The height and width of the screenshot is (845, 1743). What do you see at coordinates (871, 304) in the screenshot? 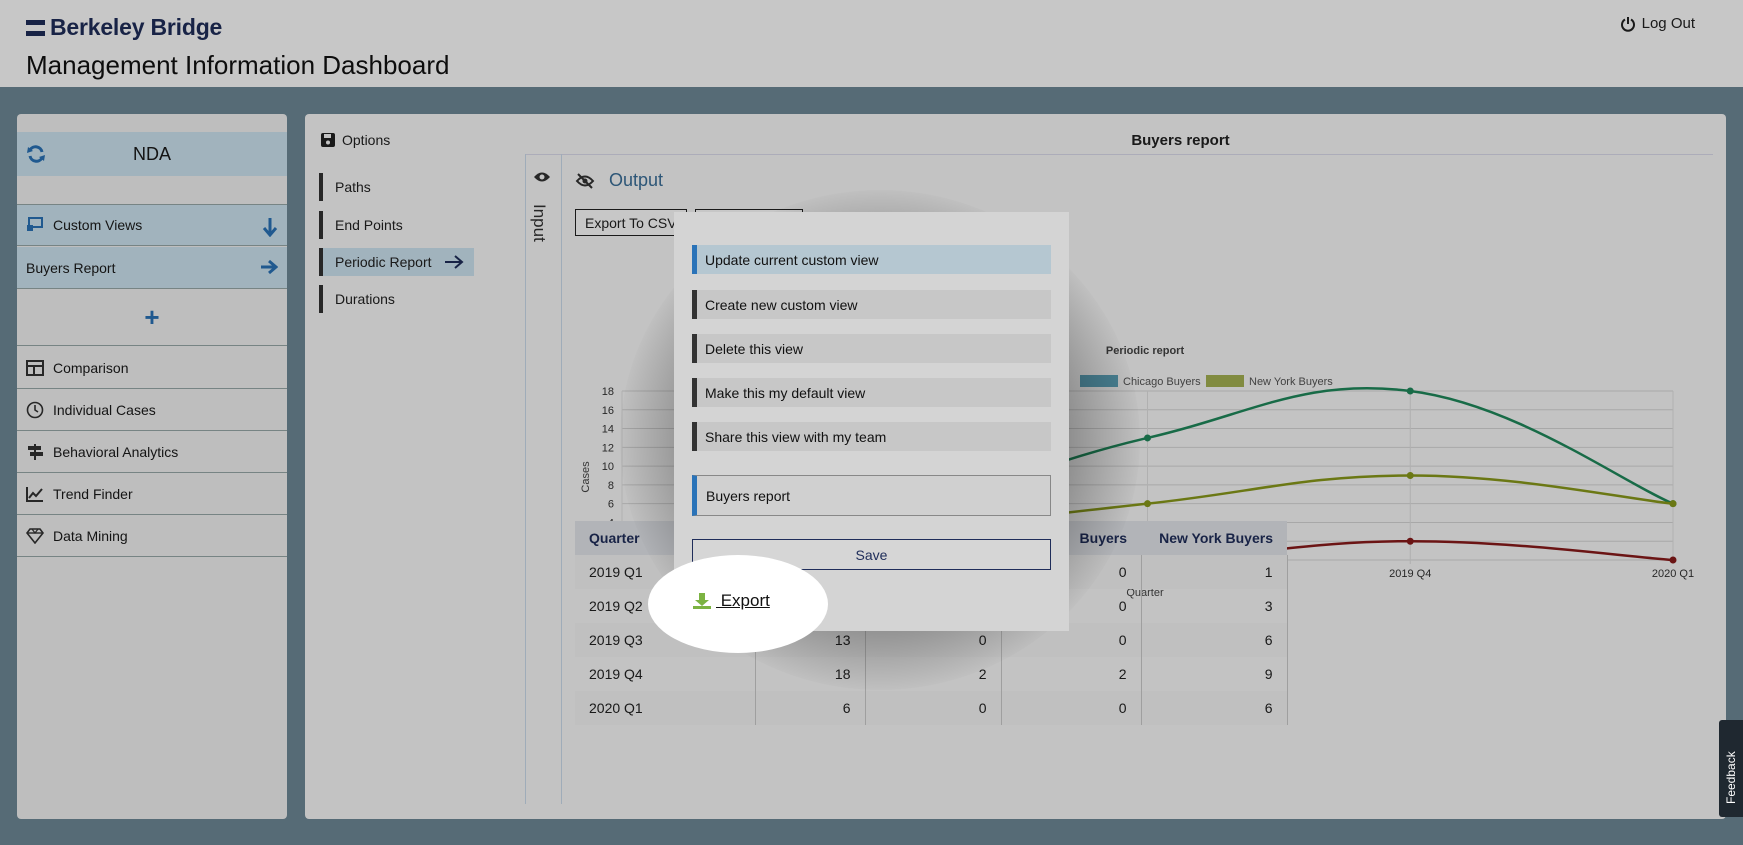
I see `create-new-view-option: Create new custom view` at bounding box center [871, 304].